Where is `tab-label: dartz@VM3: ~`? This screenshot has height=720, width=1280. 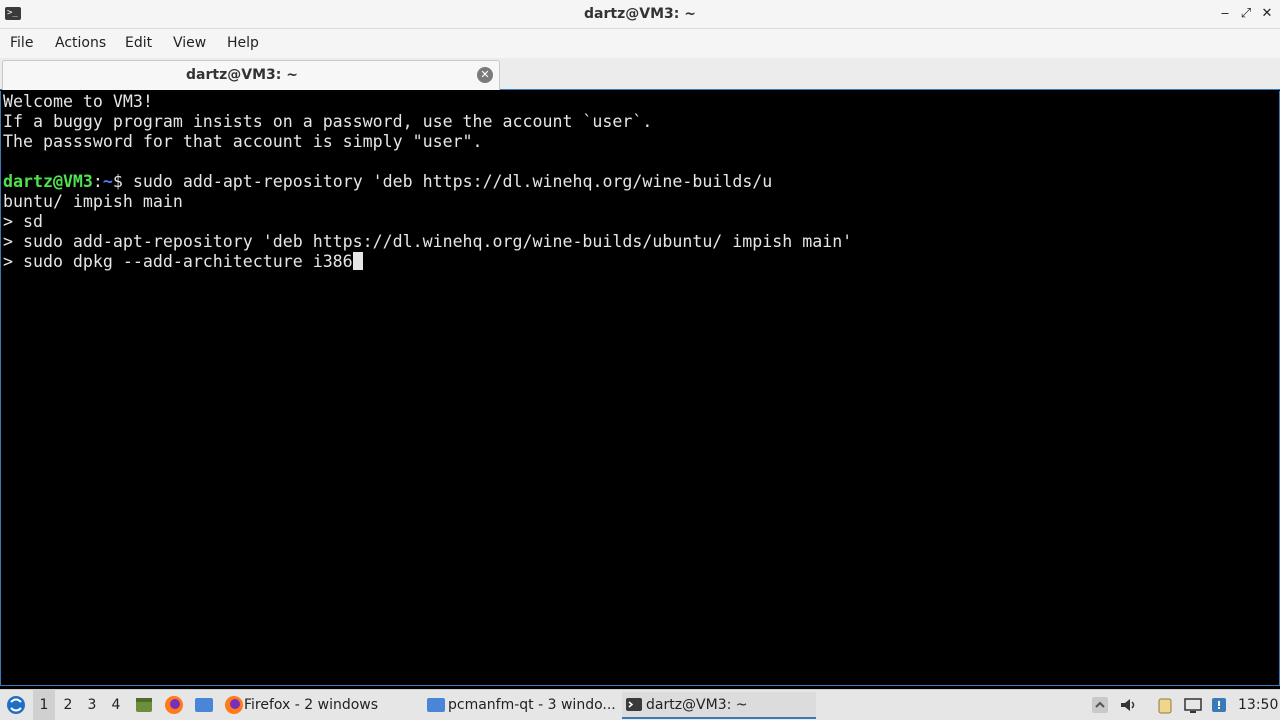 tab-label: dartz@VM3: ~ is located at coordinates (242, 75).